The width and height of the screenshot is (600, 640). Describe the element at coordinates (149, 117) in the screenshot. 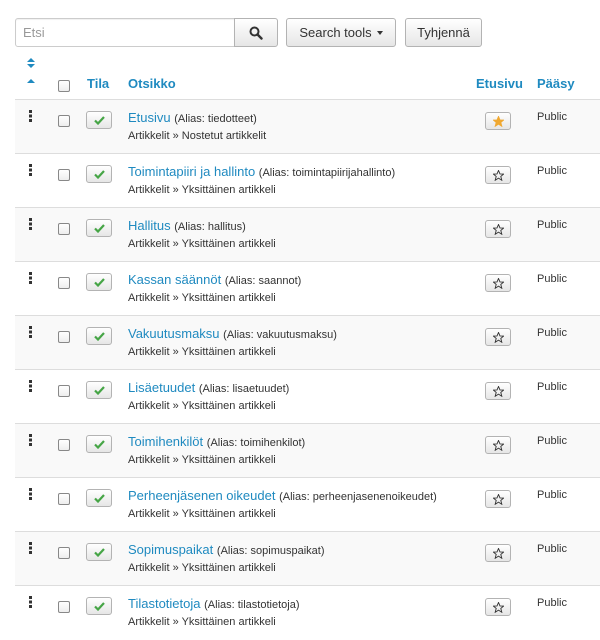

I see `article-title-link: Etusivu` at that location.